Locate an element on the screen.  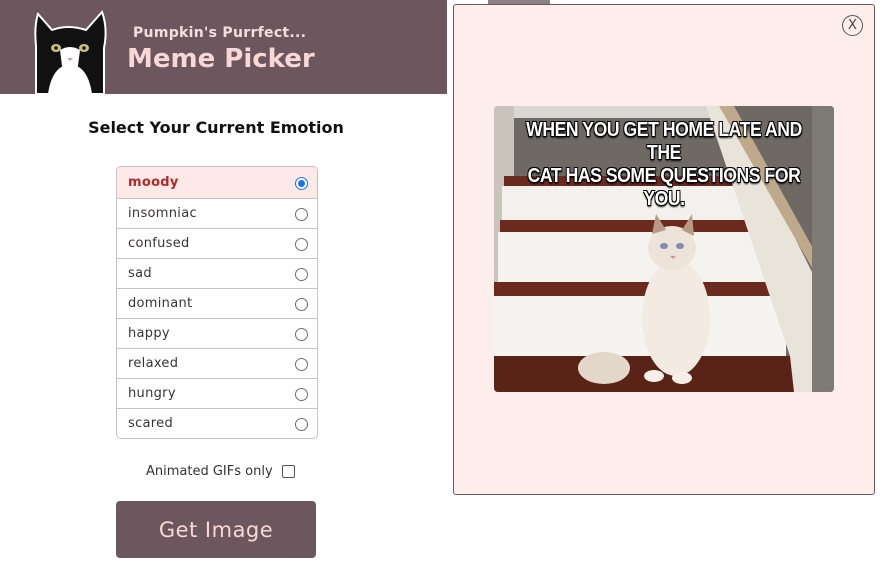
emotion-option-happy: happy is located at coordinates (217, 333).